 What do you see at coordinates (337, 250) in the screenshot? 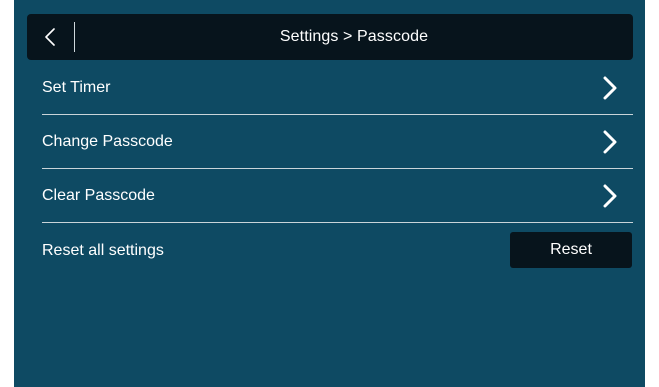
I see `reset-settings-row: Reset all settings Reset` at bounding box center [337, 250].